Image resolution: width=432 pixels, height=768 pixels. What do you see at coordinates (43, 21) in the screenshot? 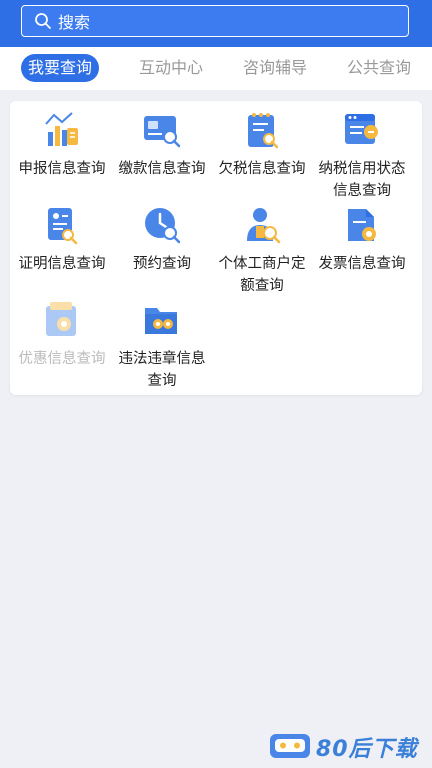
I see `search-icon` at bounding box center [43, 21].